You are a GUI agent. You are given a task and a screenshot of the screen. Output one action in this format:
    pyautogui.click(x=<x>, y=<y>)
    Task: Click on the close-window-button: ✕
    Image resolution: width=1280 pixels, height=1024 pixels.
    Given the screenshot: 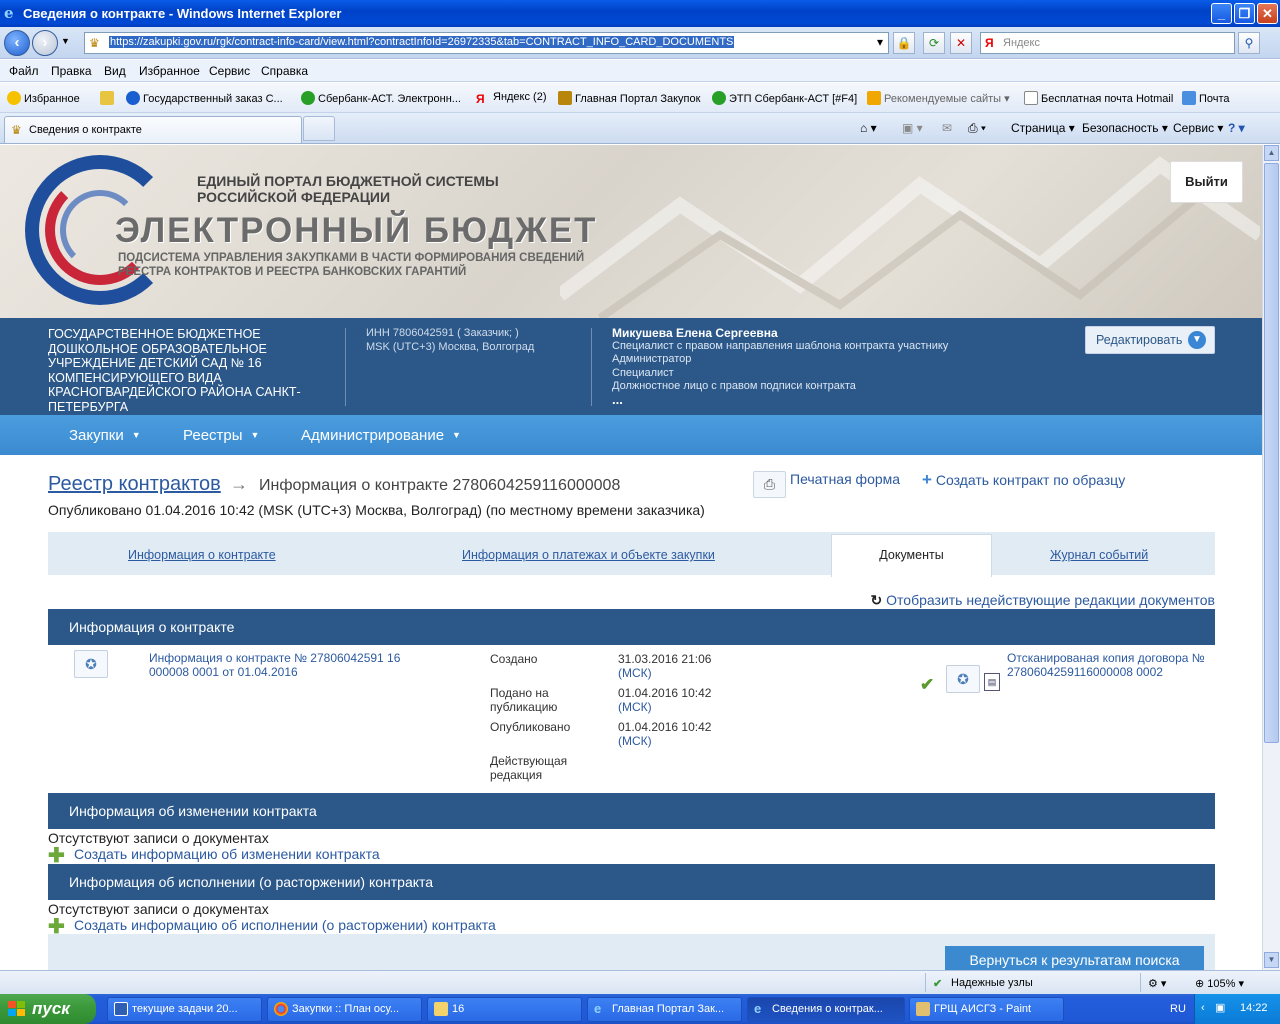 What is the action you would take?
    pyautogui.click(x=1267, y=13)
    